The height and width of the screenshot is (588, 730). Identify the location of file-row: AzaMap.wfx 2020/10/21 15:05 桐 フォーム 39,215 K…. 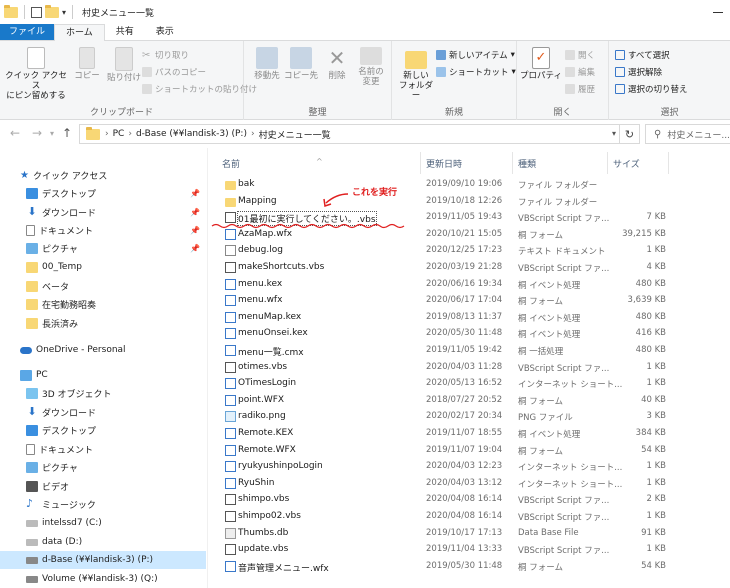
(470, 234).